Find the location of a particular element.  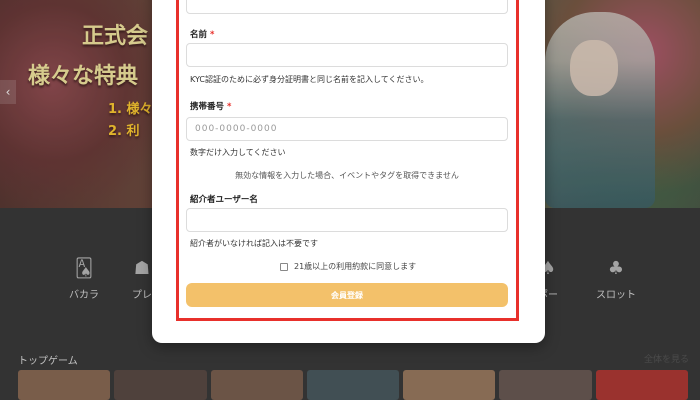

invalid-info-notice: 無効な情報を入力した場合、イベントやタグを取得できません is located at coordinates (347, 175).